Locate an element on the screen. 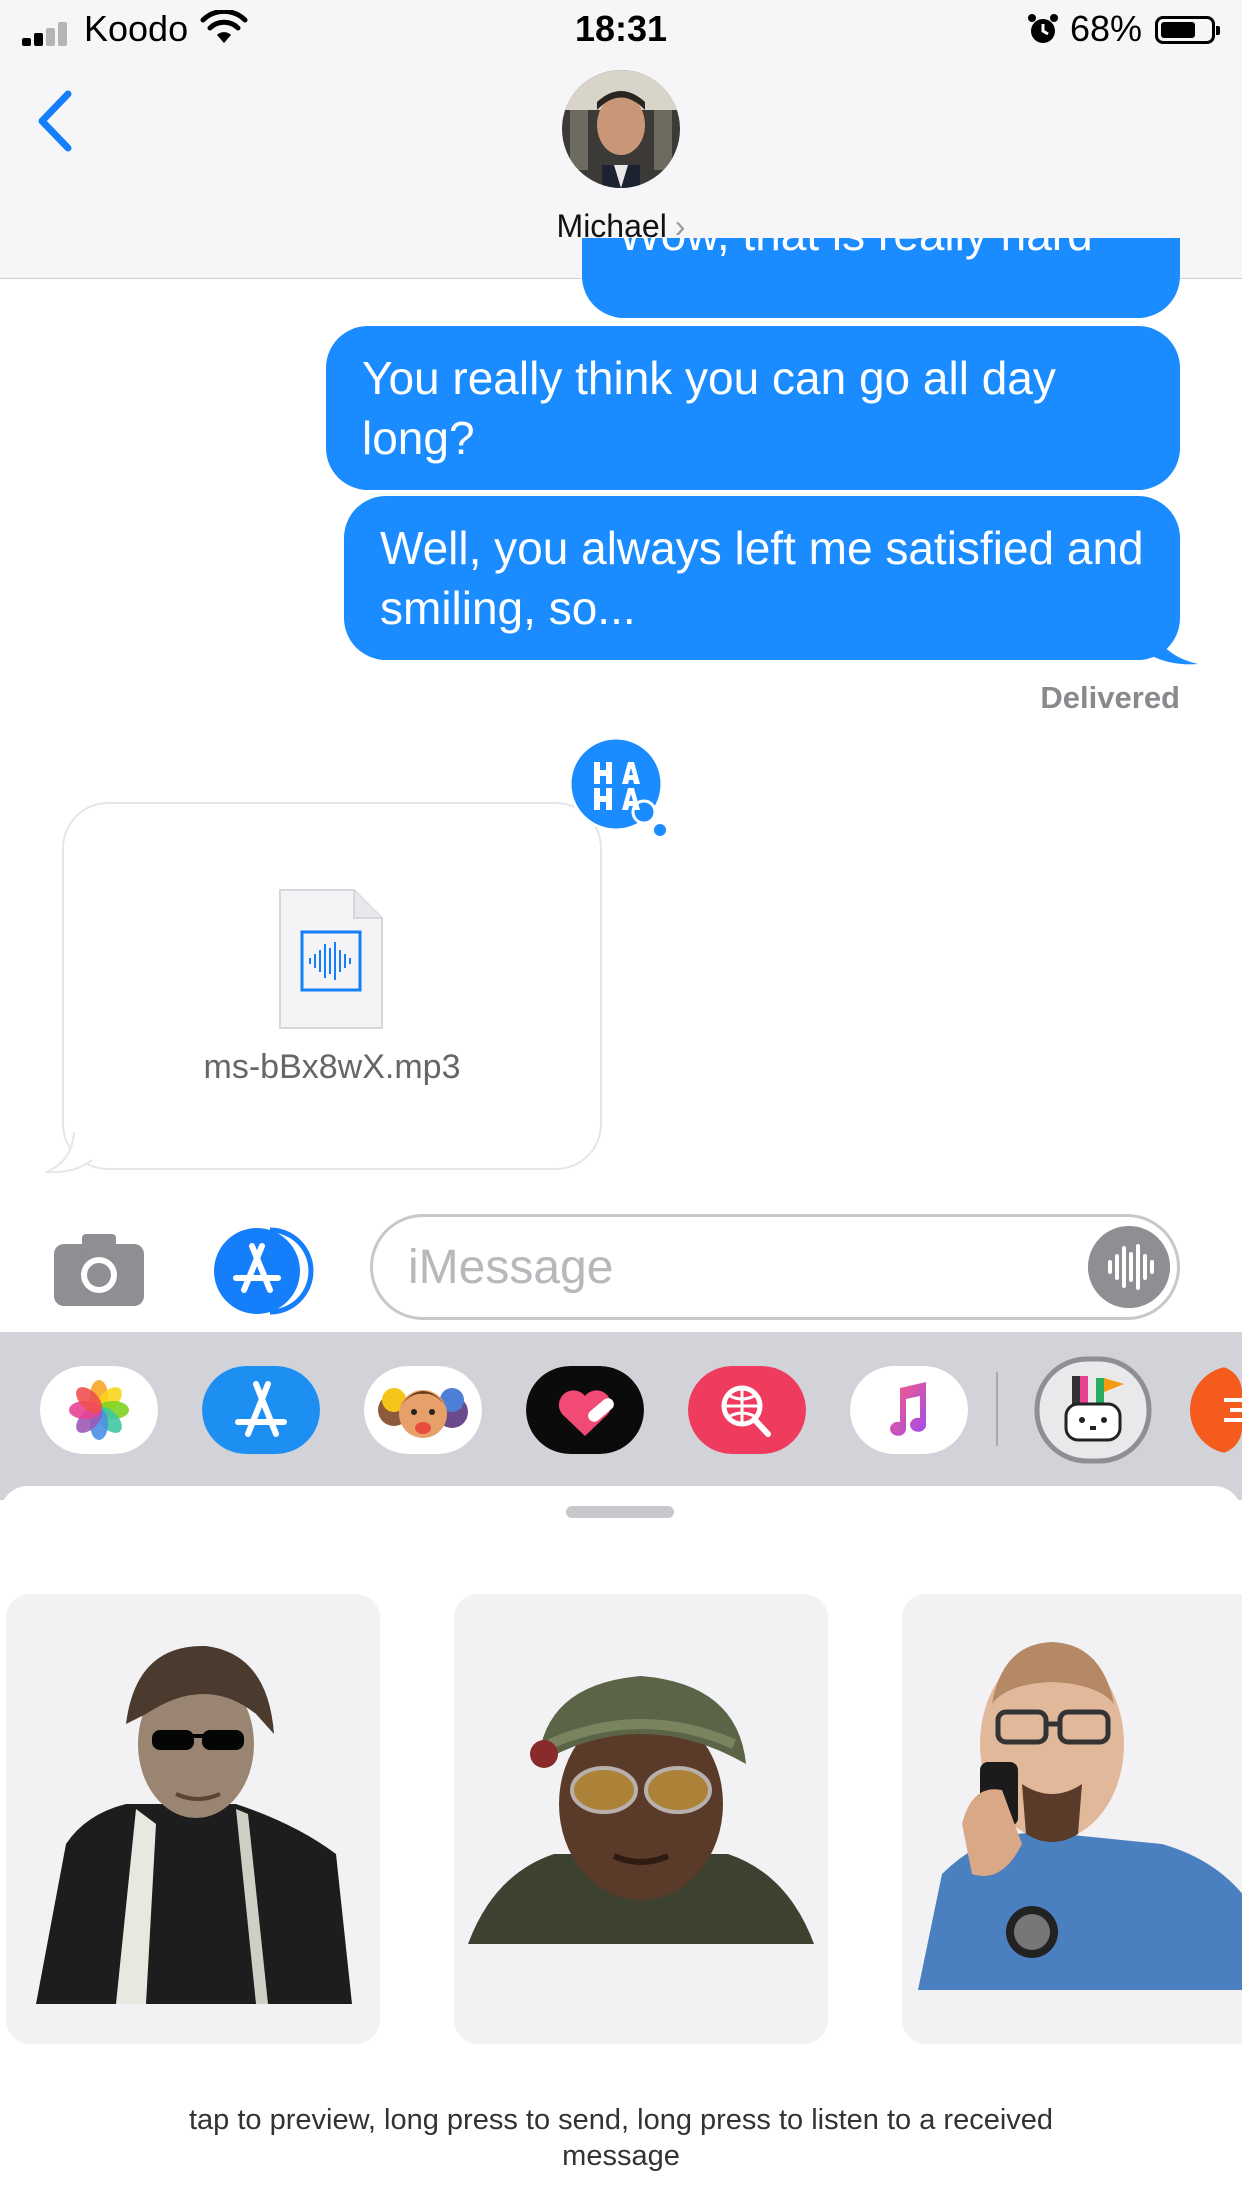  soldier-sticker is located at coordinates (641, 1810).